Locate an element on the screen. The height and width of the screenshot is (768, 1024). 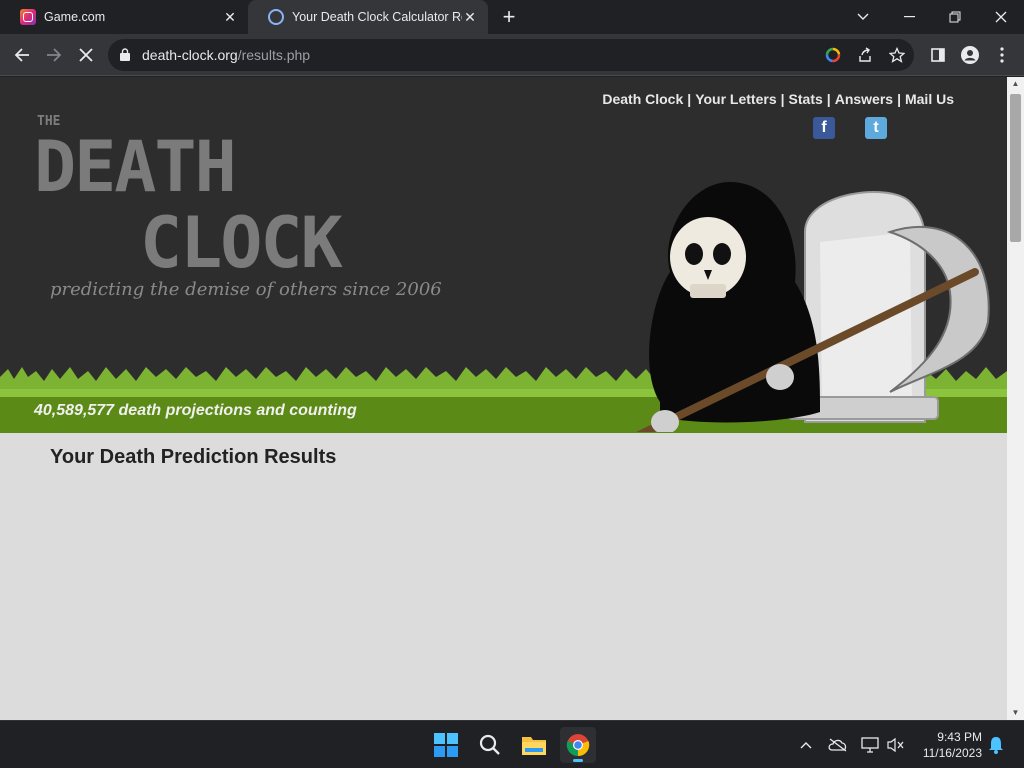
tab-game: Game.com ✕ is located at coordinates (124, 17).